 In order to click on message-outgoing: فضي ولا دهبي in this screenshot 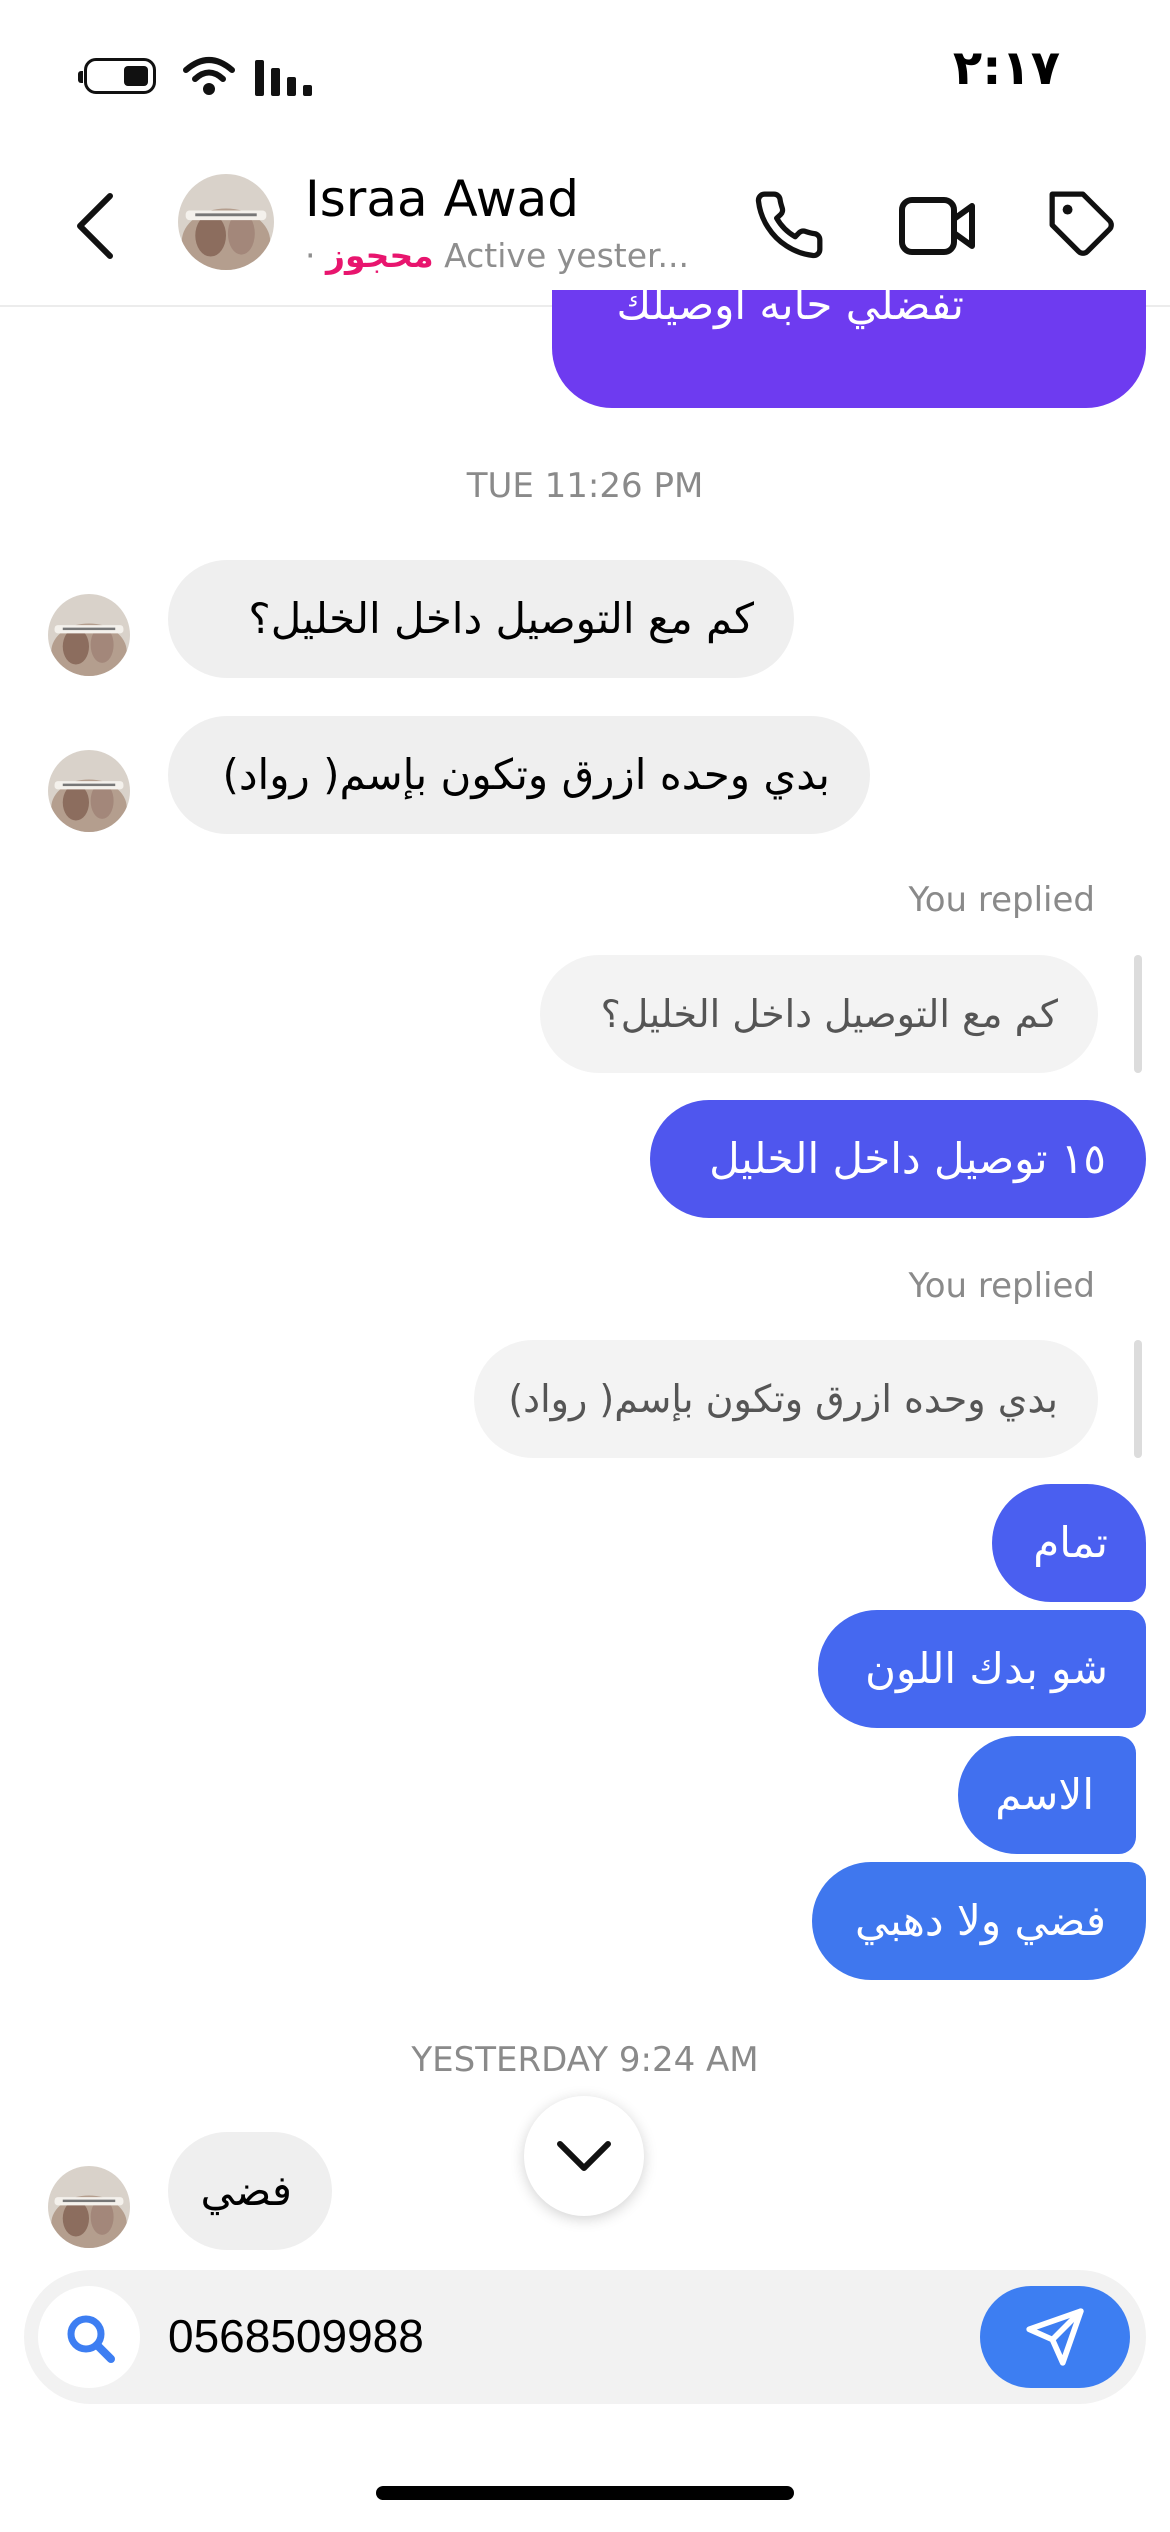, I will do `click(979, 1921)`.